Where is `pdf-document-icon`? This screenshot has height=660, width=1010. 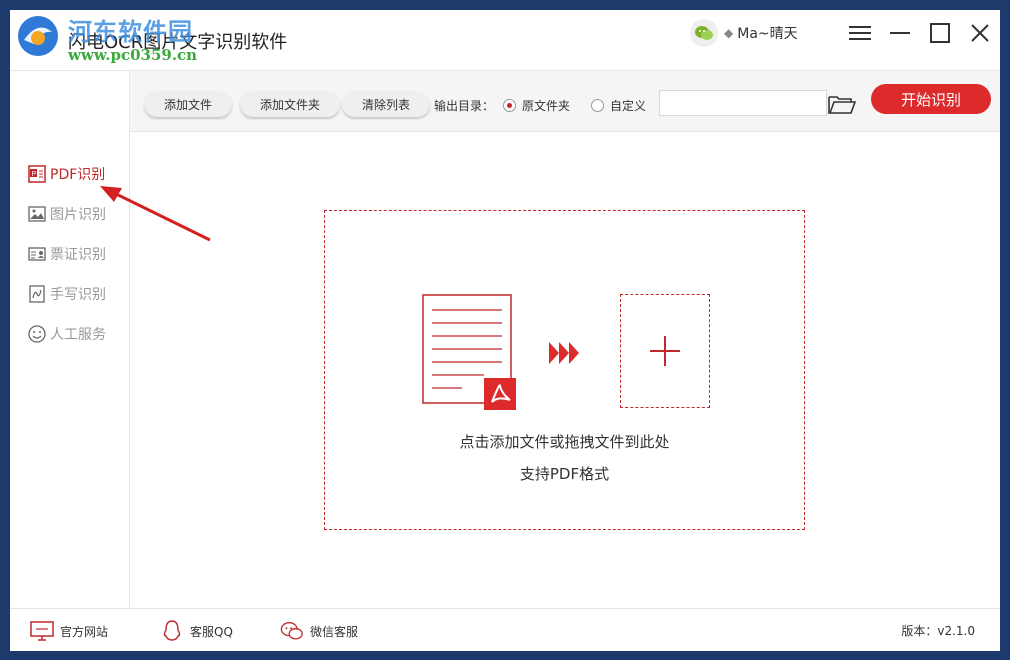 pdf-document-icon is located at coordinates (469, 352).